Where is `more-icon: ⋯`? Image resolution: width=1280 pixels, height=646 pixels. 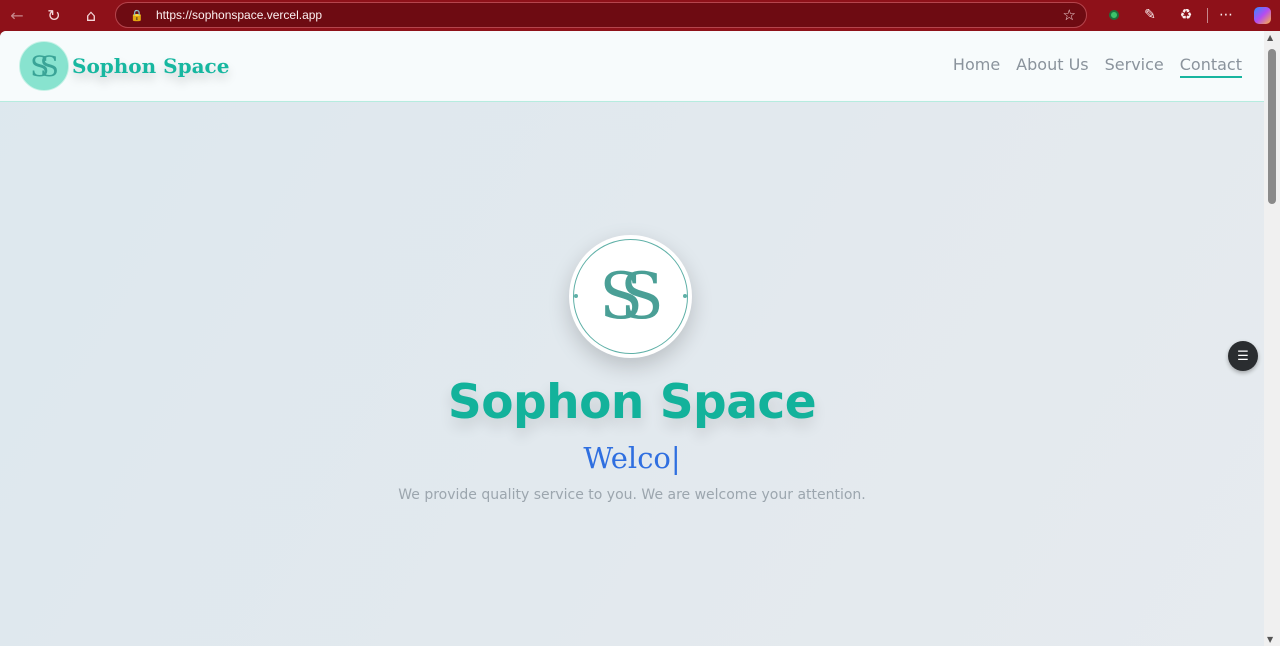
more-icon: ⋯ is located at coordinates (1226, 15).